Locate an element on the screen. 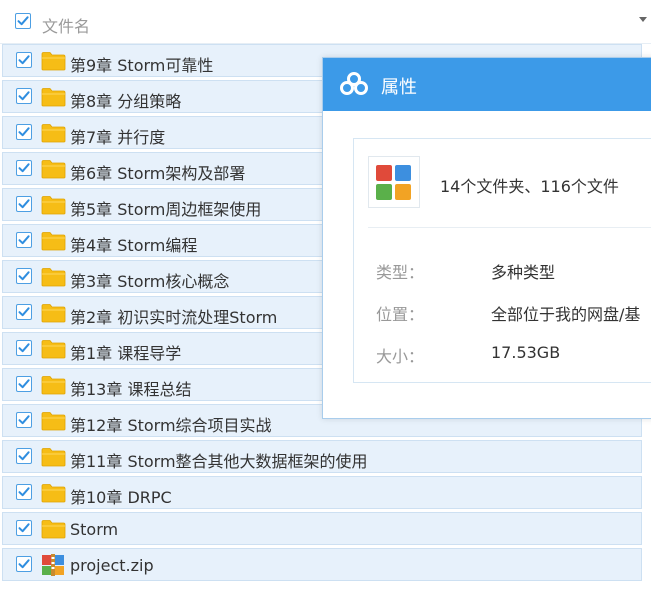 The height and width of the screenshot is (589, 651). file-name: 第5章 Storm周边框架使用 is located at coordinates (165, 208).